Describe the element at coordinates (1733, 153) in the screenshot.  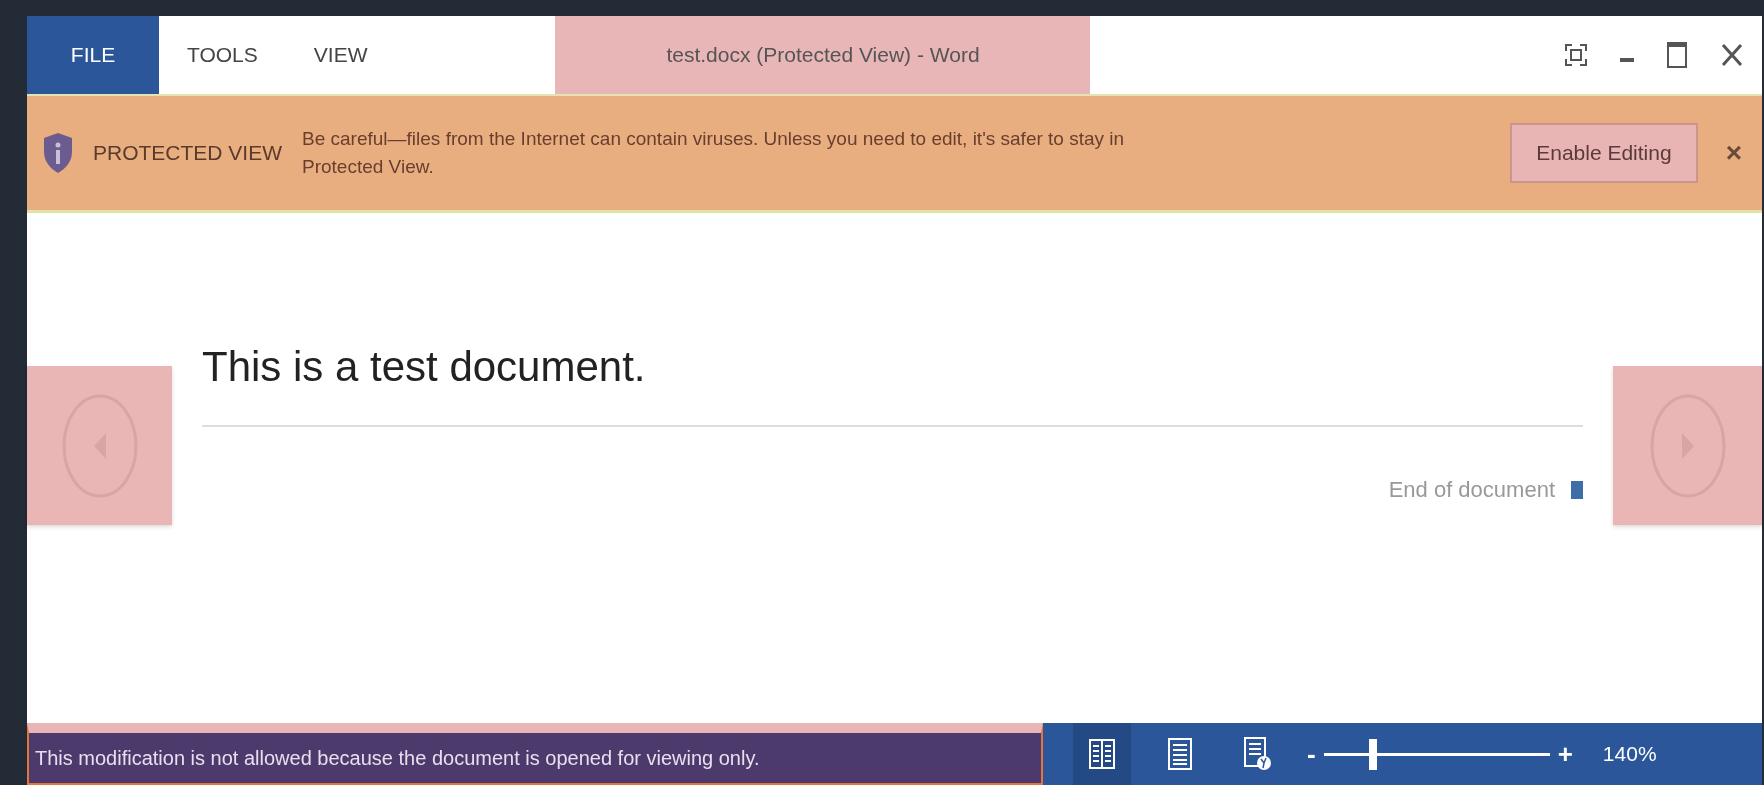
I see `close-button: ×` at that location.